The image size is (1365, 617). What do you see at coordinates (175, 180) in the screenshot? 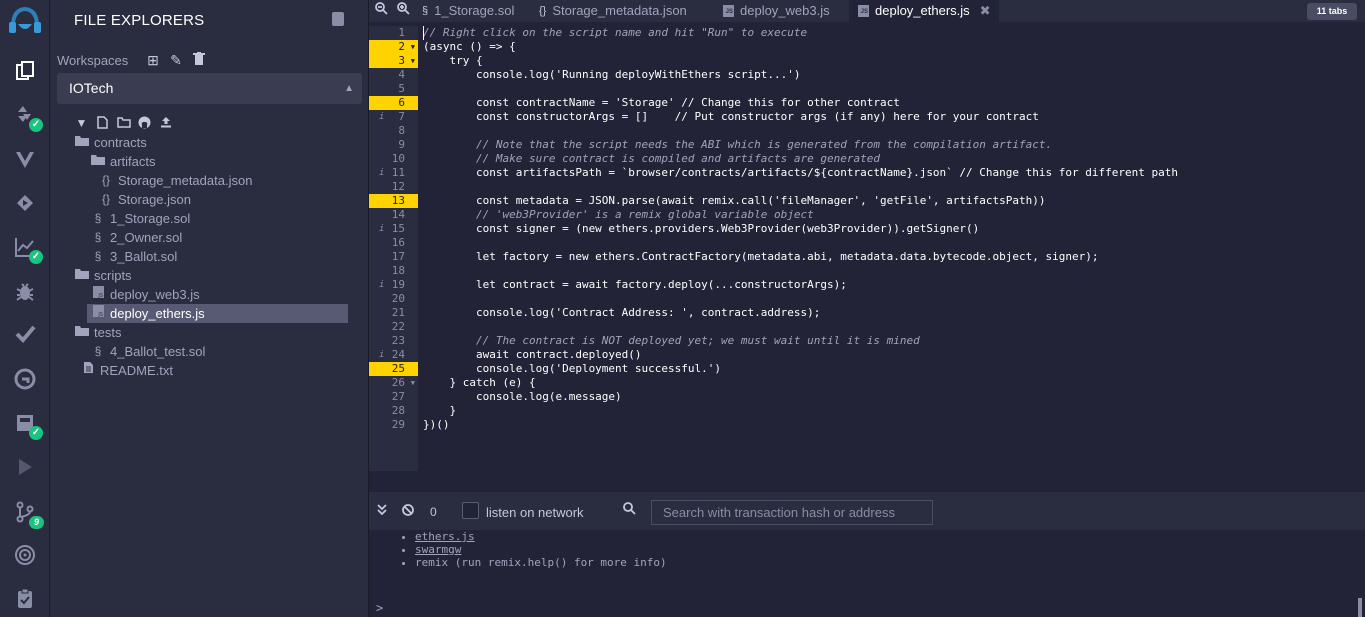
I see `file-tree-item: {} Storage_metadata.json` at bounding box center [175, 180].